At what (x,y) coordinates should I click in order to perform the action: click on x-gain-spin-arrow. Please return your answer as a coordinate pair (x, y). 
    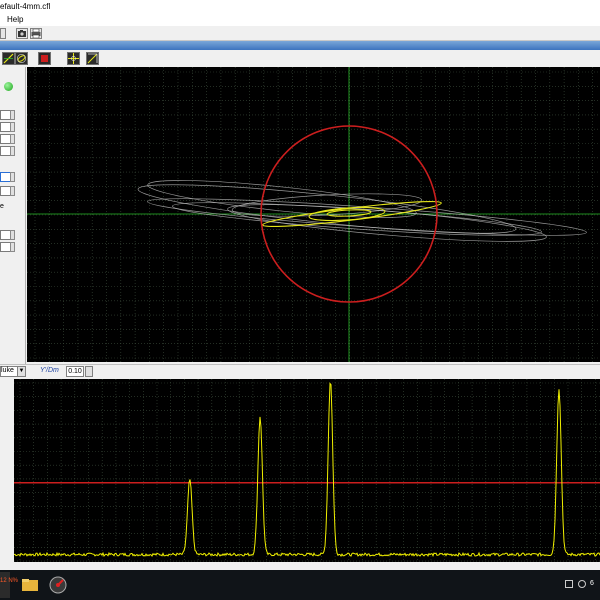
    Looking at the image, I should click on (12, 177).